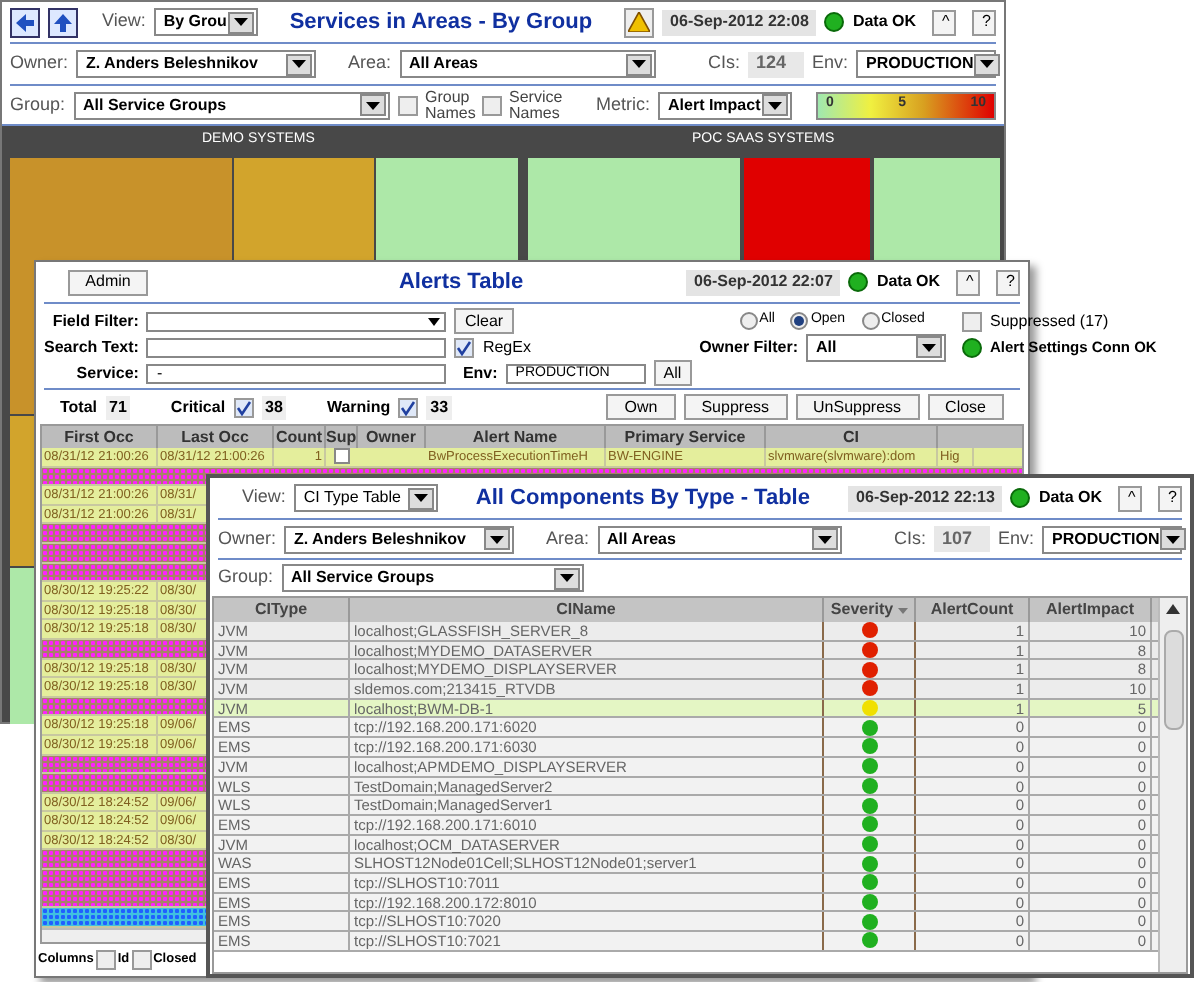 This screenshot has height=982, width=1200. I want to click on button: Admin, so click(108, 282).